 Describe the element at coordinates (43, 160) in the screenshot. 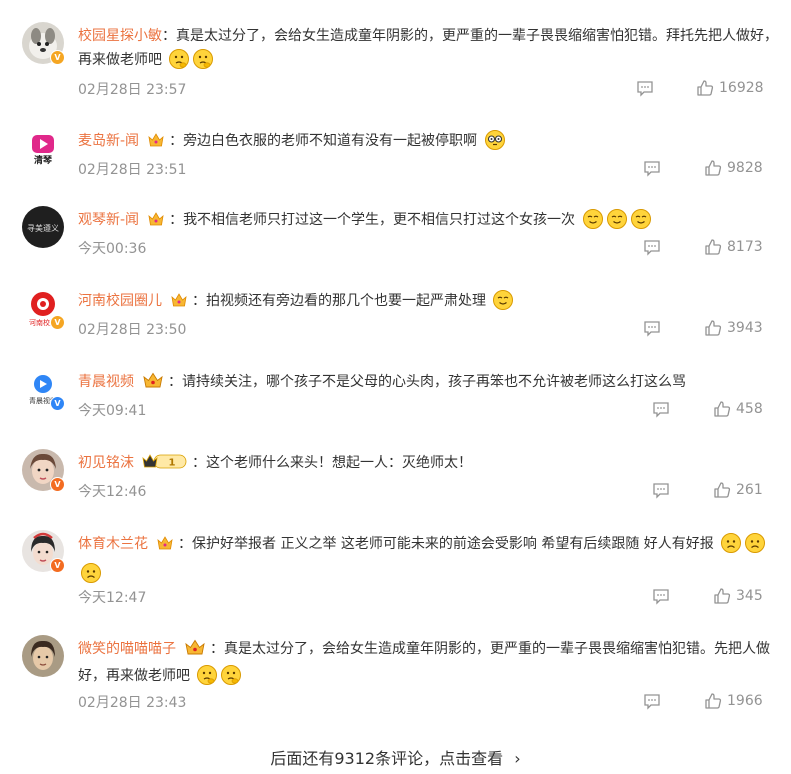

I see `svg-text: 清琴` at that location.